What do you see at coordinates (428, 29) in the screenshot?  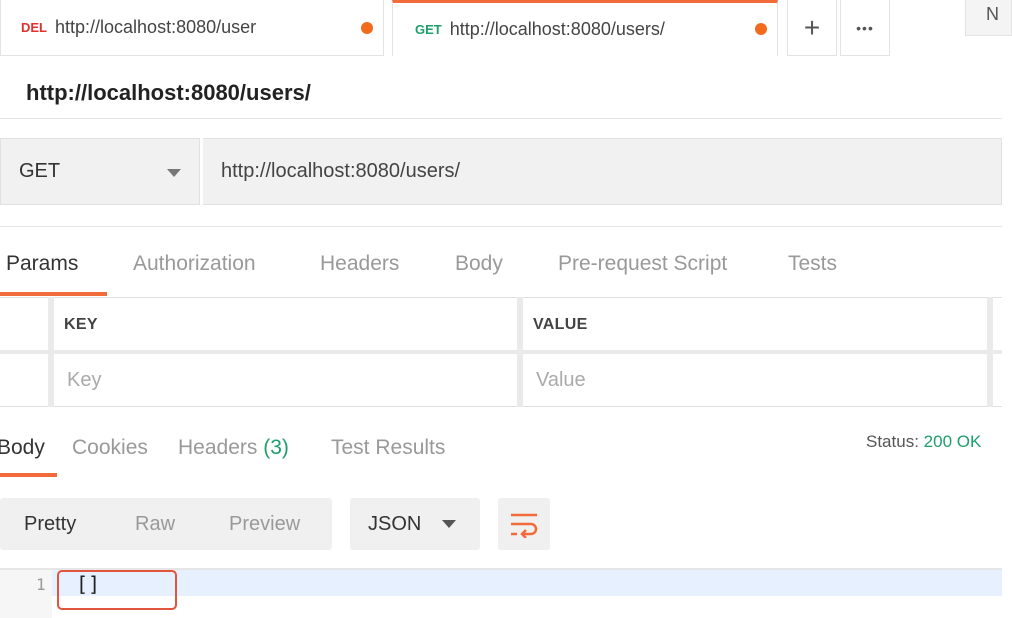 I see `tab-method-label: GET` at bounding box center [428, 29].